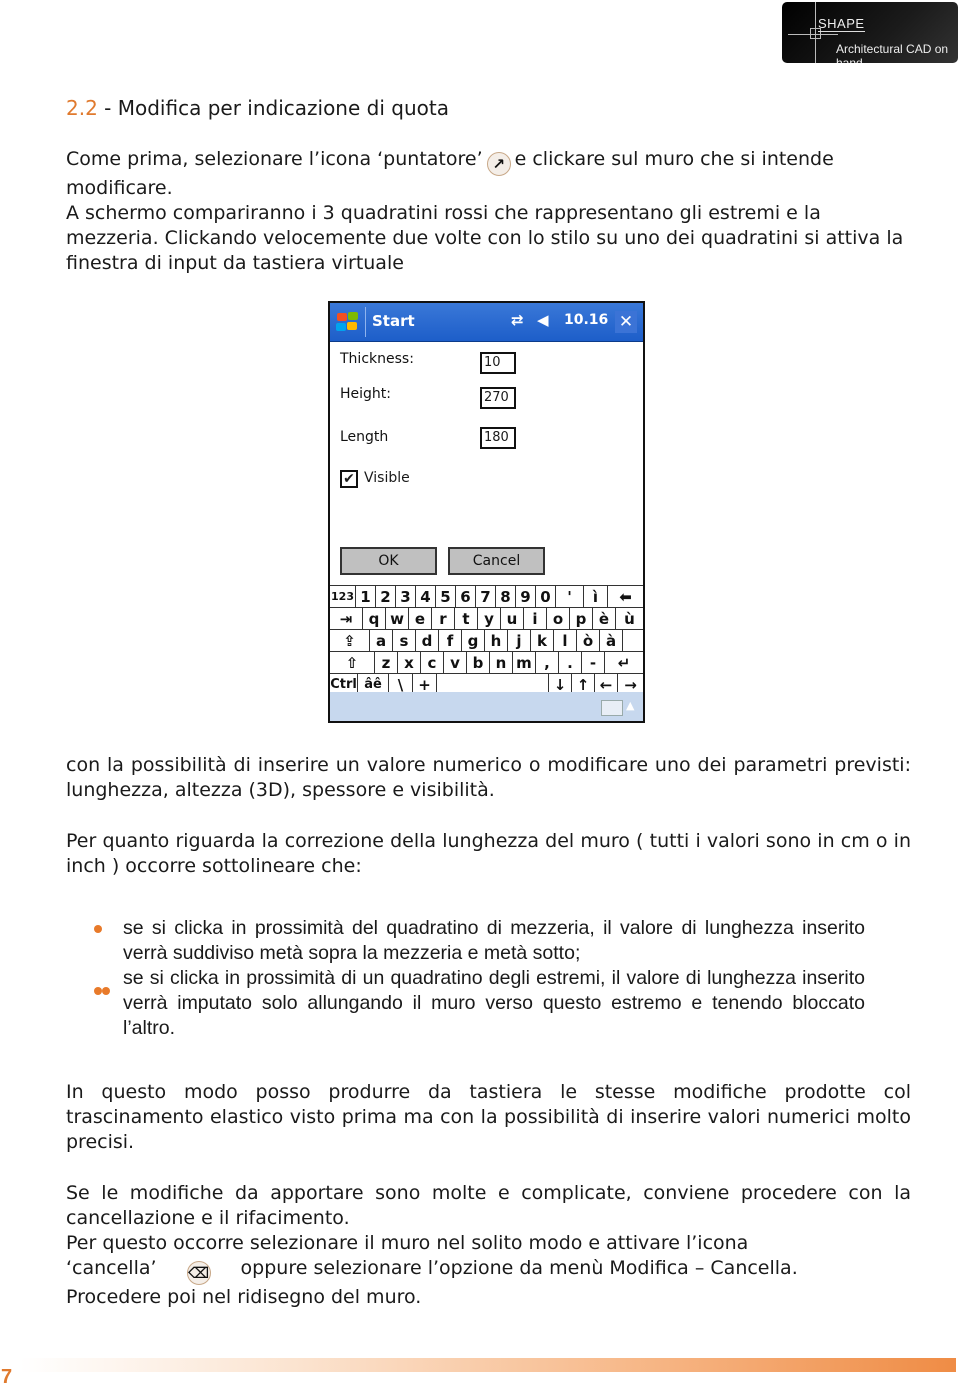  Describe the element at coordinates (244, 1297) in the screenshot. I see `delete-text-5: Procedere poi nel ridisegno del muro.` at that location.